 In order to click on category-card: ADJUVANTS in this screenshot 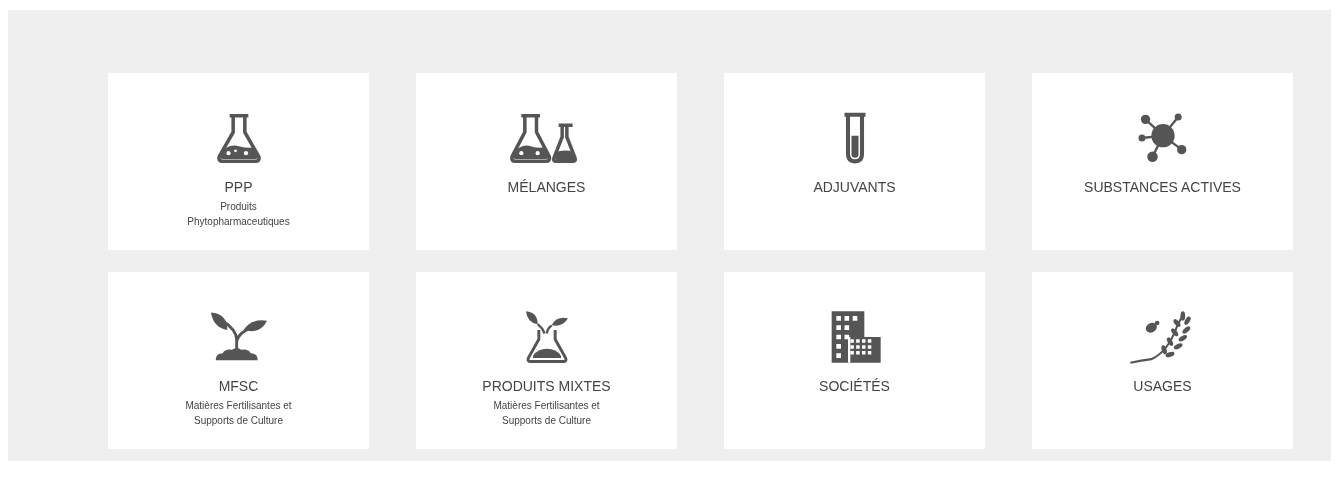, I will do `click(854, 161)`.